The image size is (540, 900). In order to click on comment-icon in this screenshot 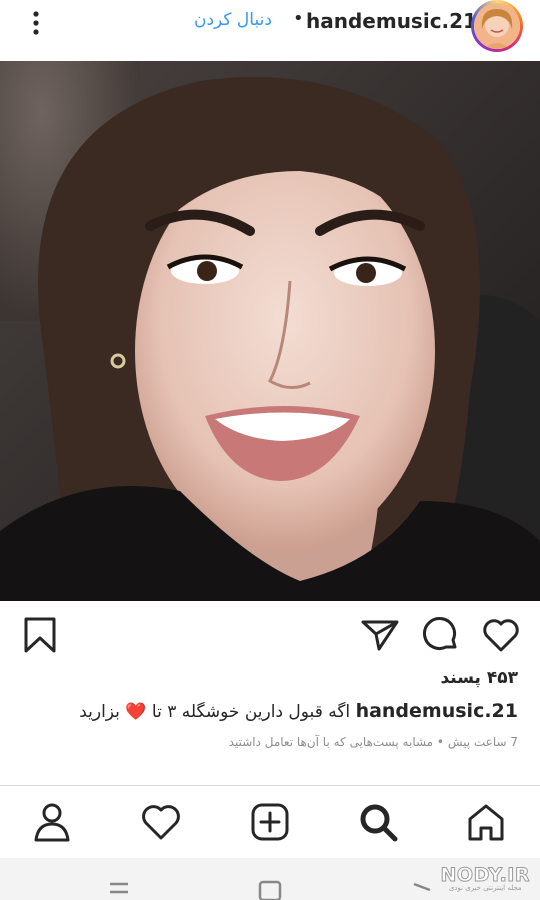, I will do `click(441, 635)`.